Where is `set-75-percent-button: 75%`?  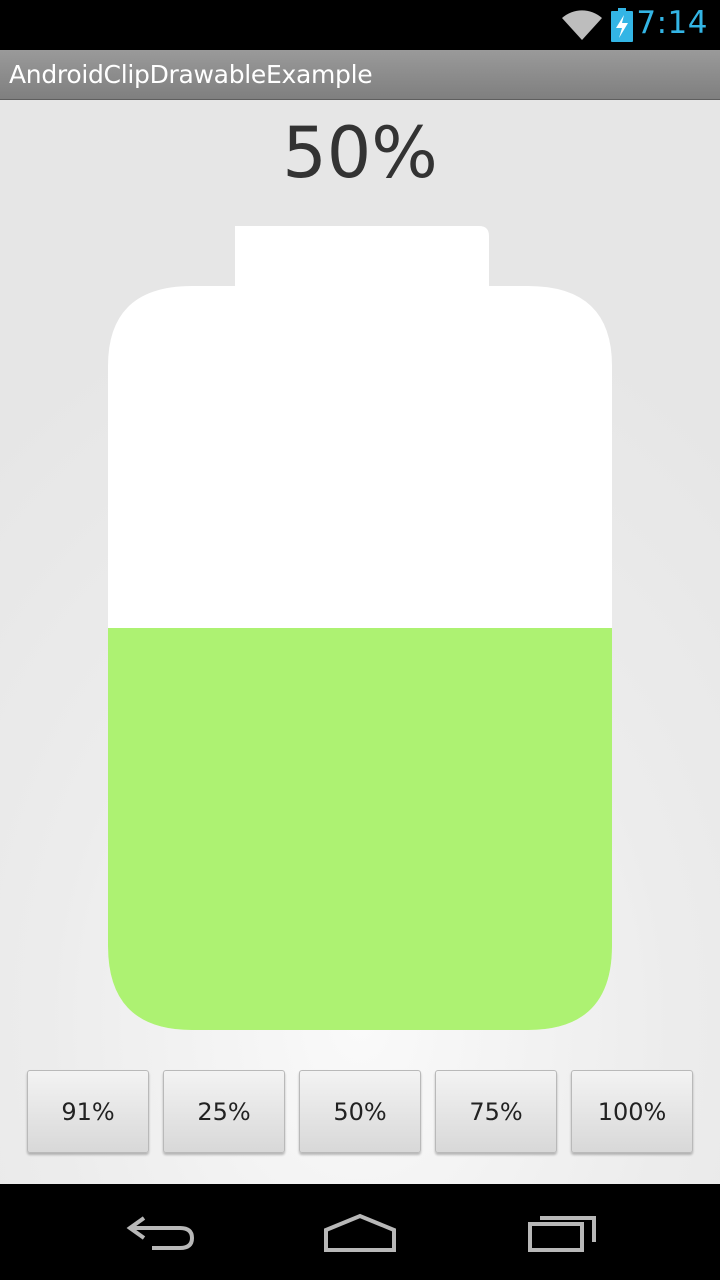
set-75-percent-button: 75% is located at coordinates (496, 1111).